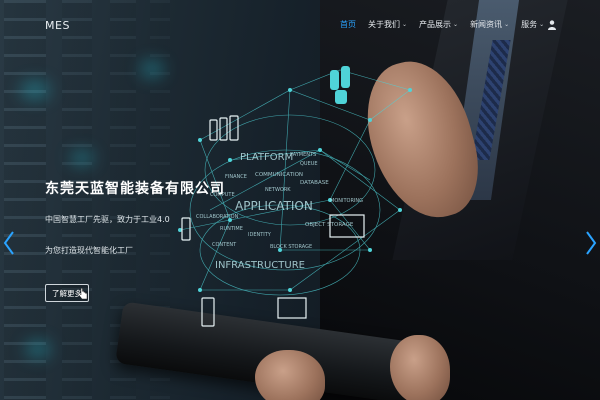  I want to click on hero-subtitle: 中国智慧工厂先驱，致力于工业4.0, so click(107, 219).